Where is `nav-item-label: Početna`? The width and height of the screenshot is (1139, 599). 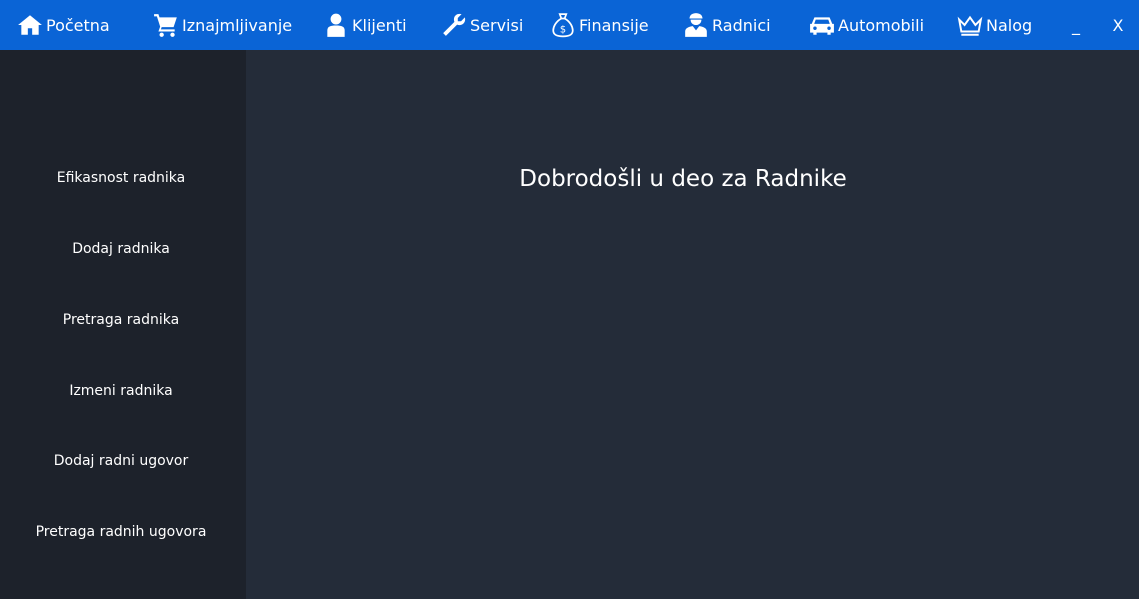 nav-item-label: Početna is located at coordinates (78, 25).